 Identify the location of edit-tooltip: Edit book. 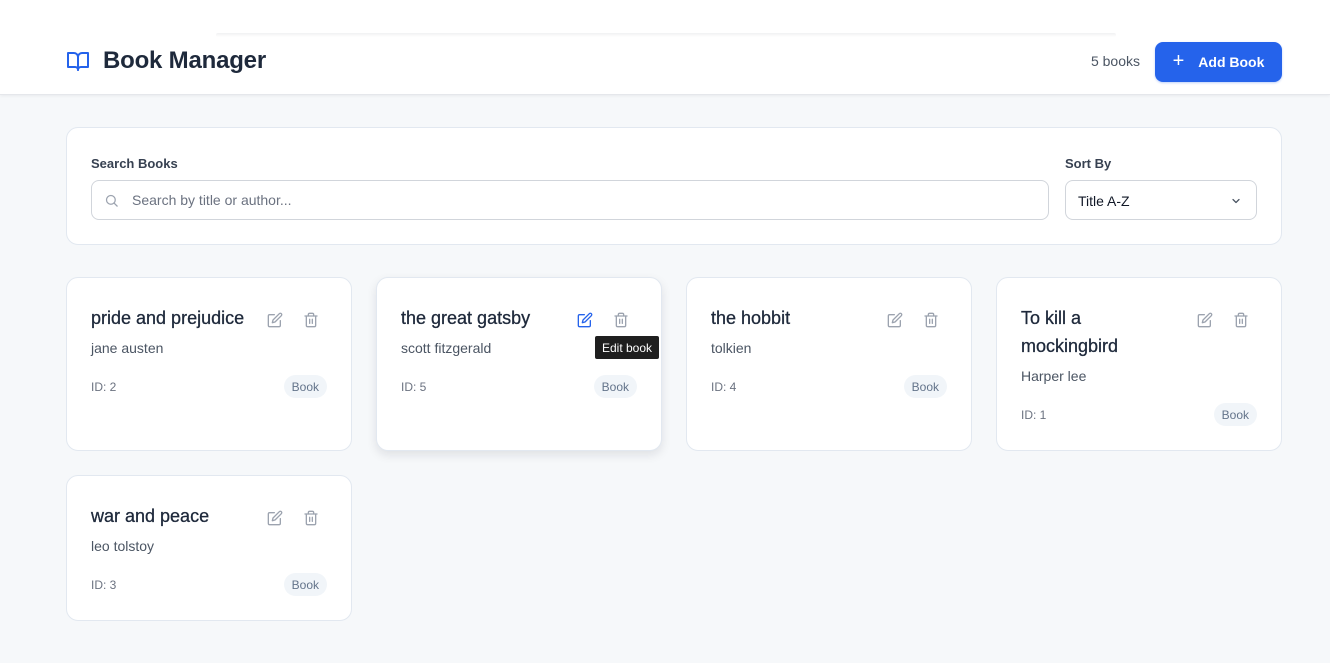
(627, 347).